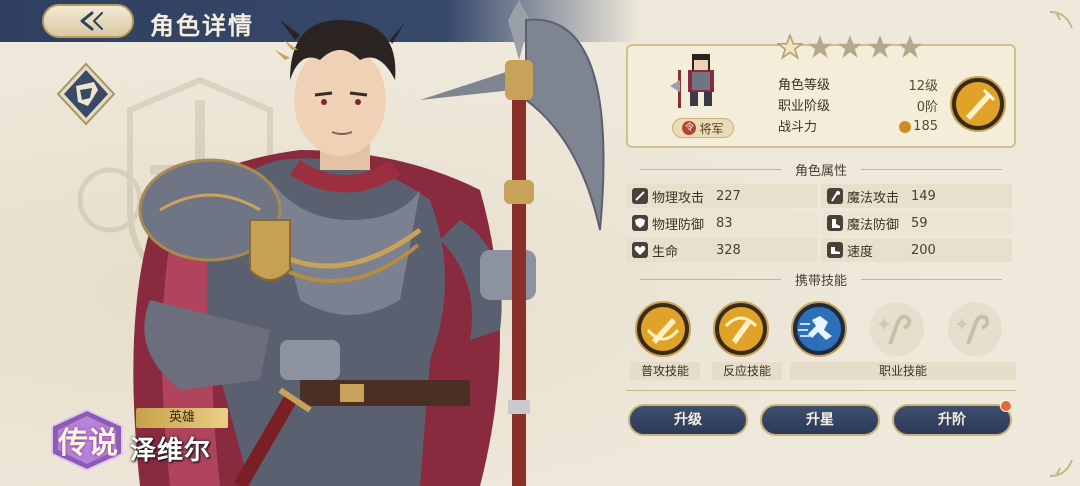 This screenshot has height=486, width=1080. I want to click on skills-row, so click(824, 329).